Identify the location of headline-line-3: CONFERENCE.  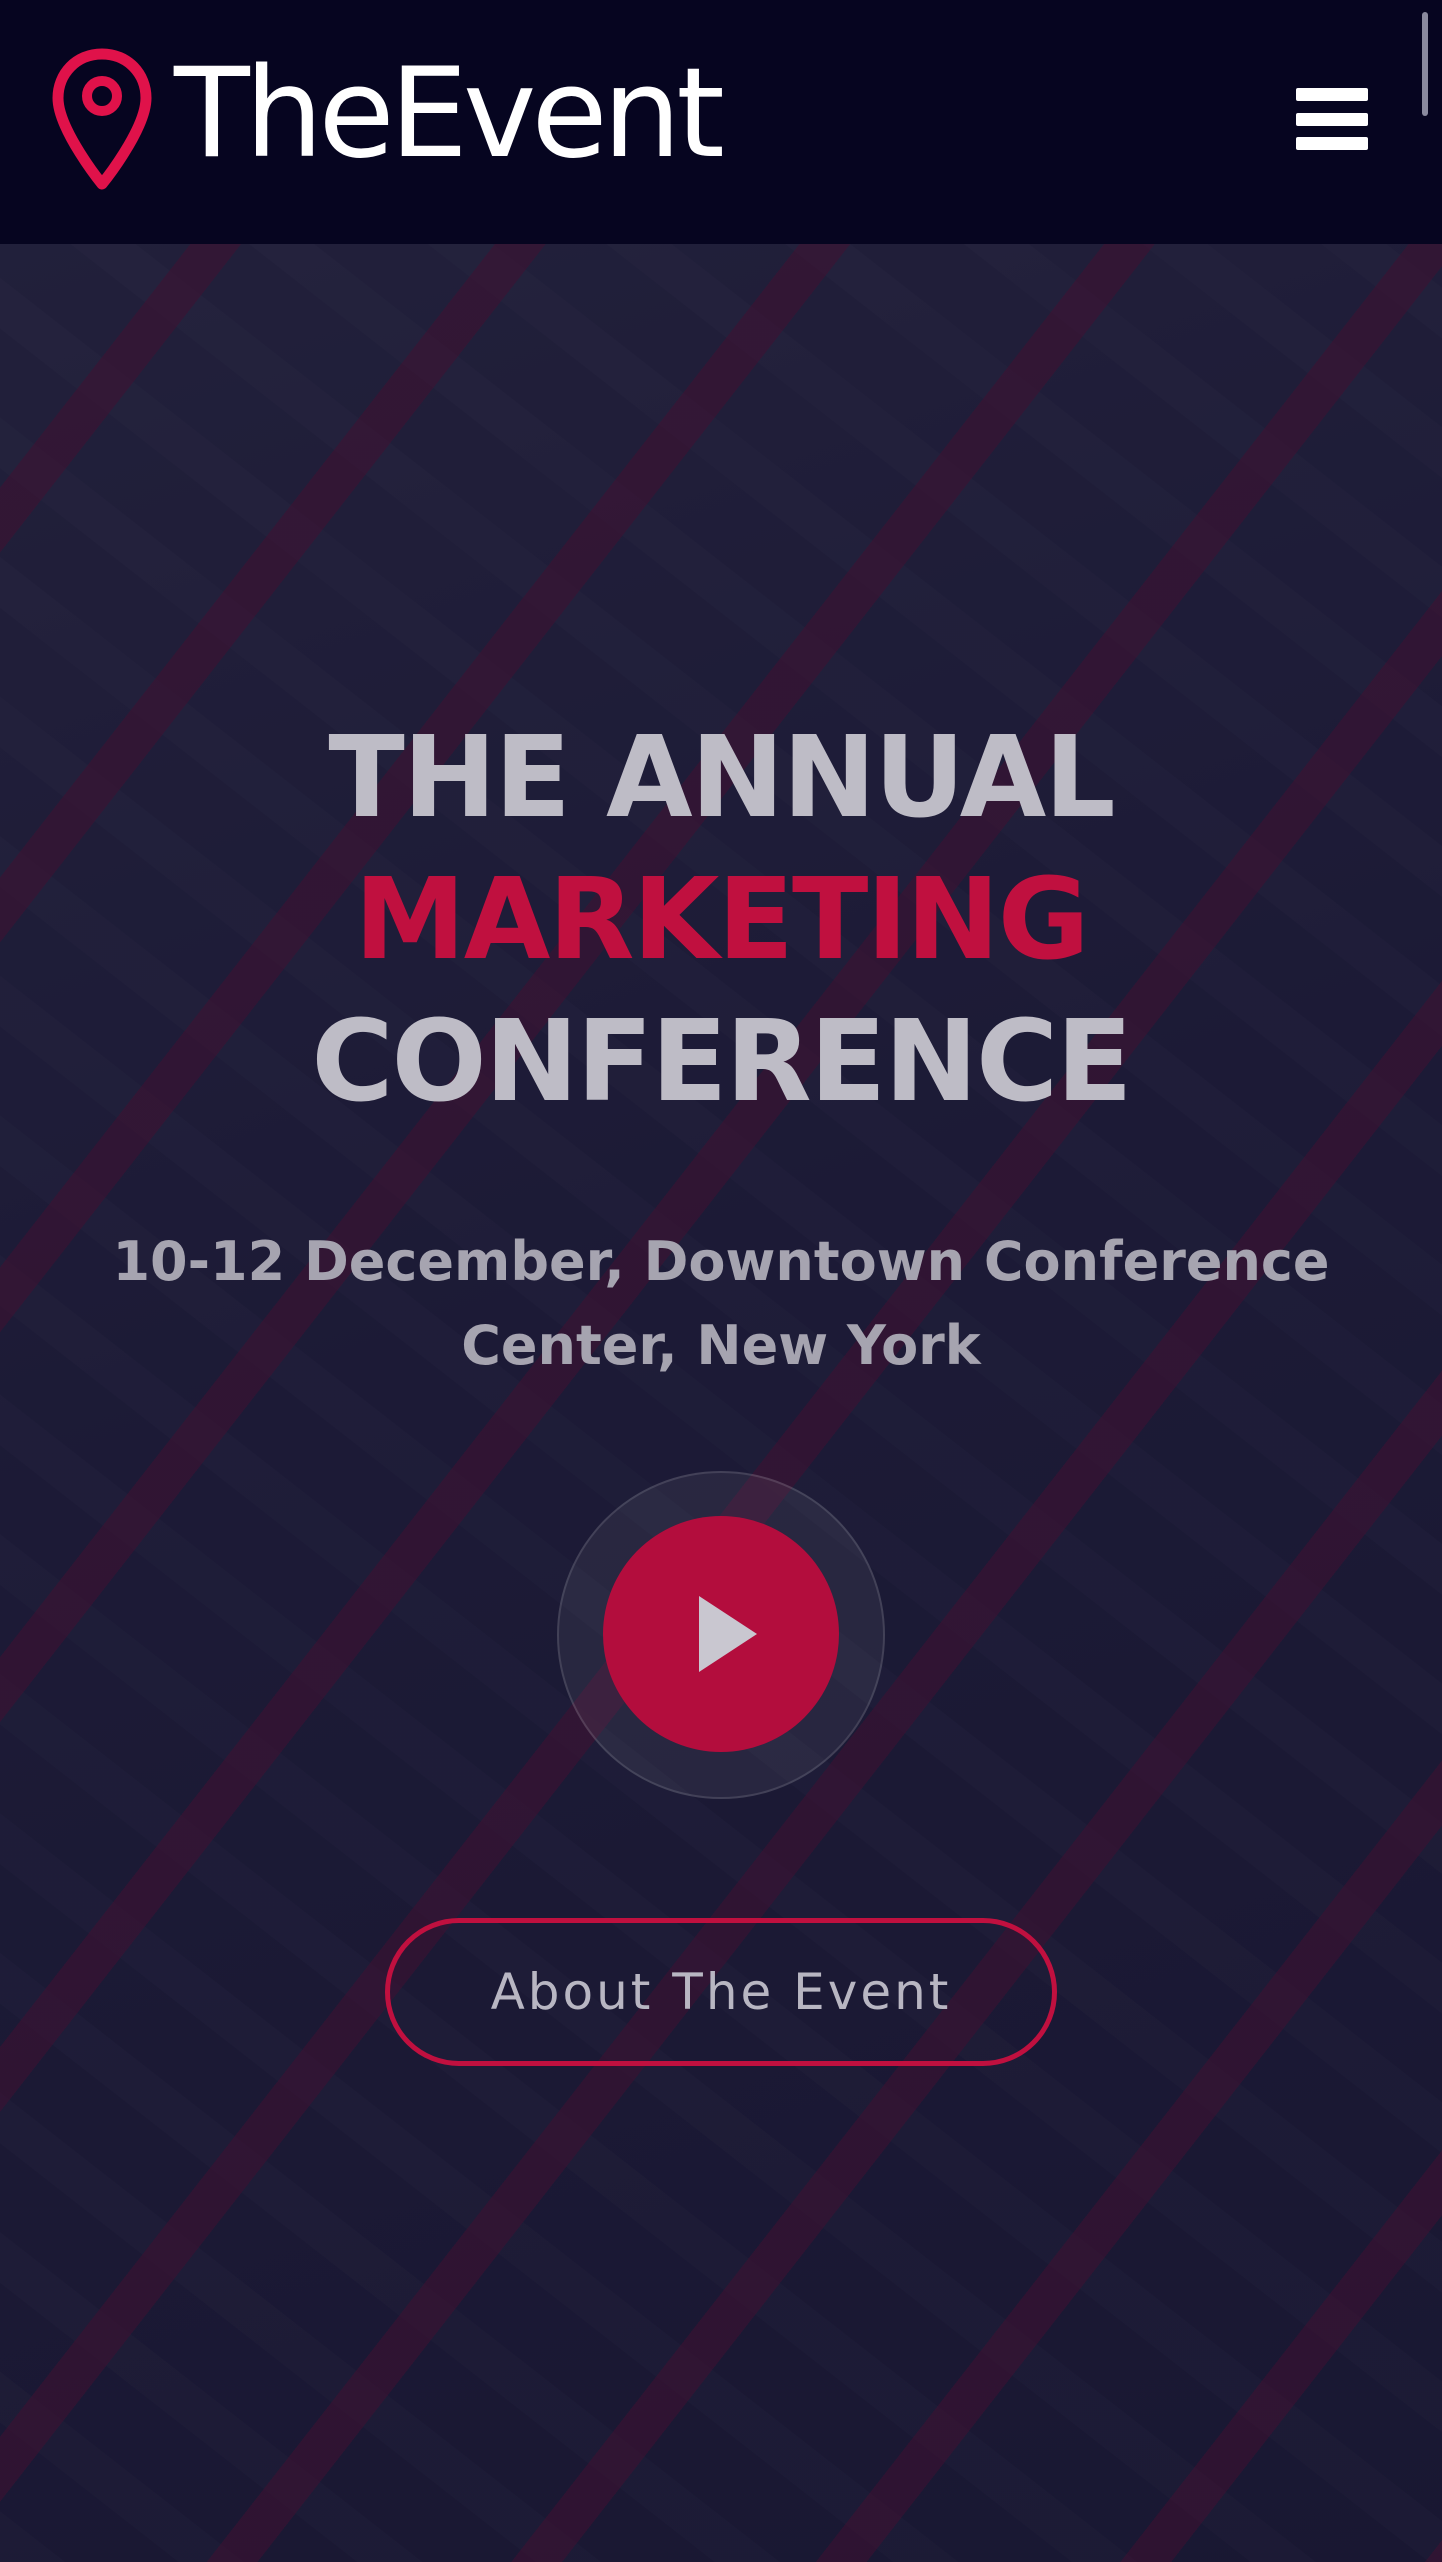
(721, 1062).